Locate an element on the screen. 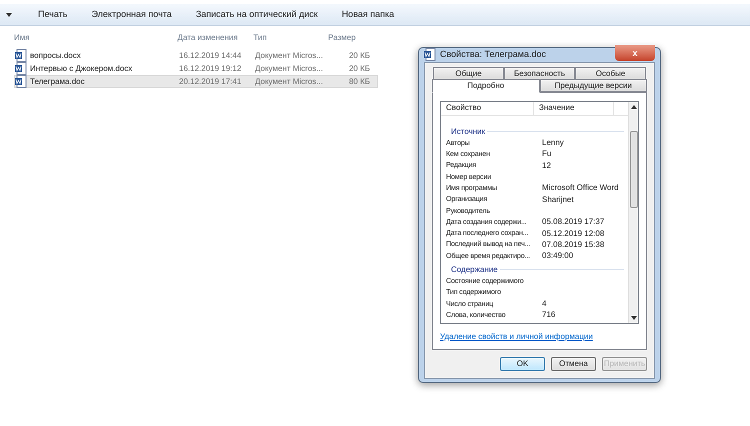  property-value: 05.08.2019 17:37 is located at coordinates (573, 222).